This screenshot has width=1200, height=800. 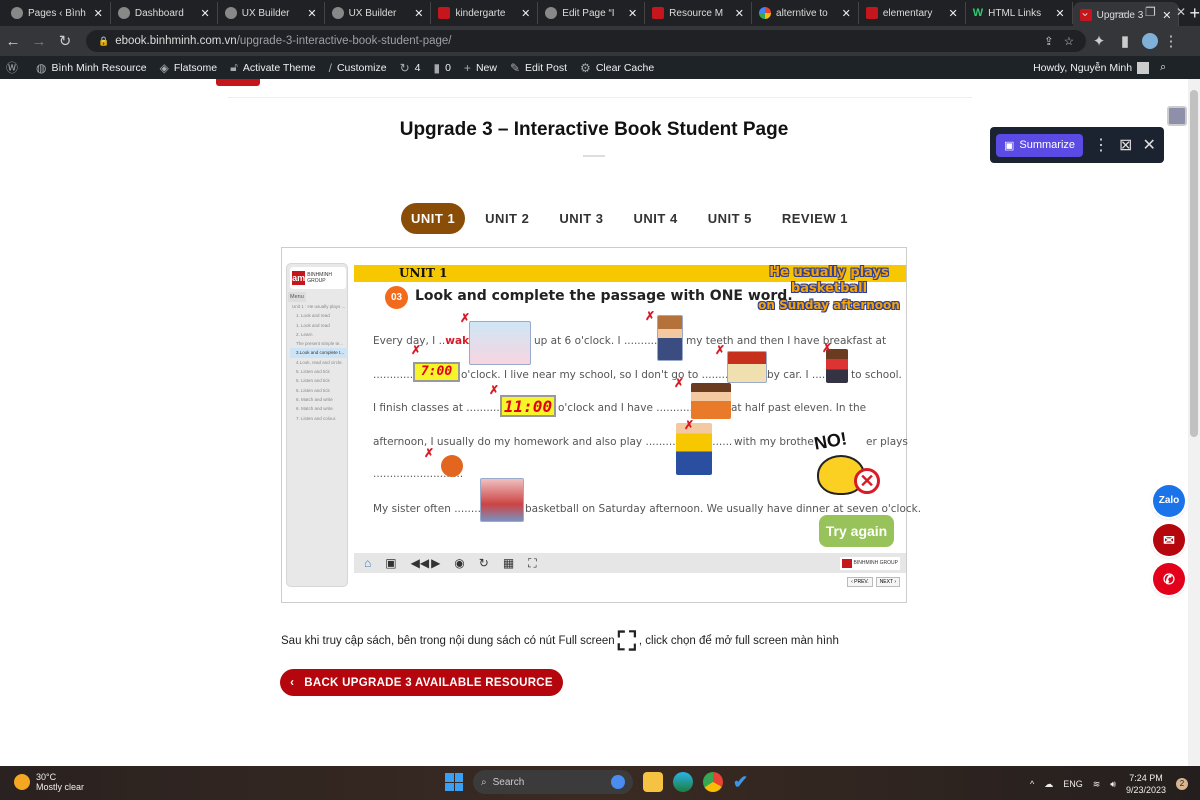 I want to click on rotate-icon: ↻, so click(x=484, y=563).